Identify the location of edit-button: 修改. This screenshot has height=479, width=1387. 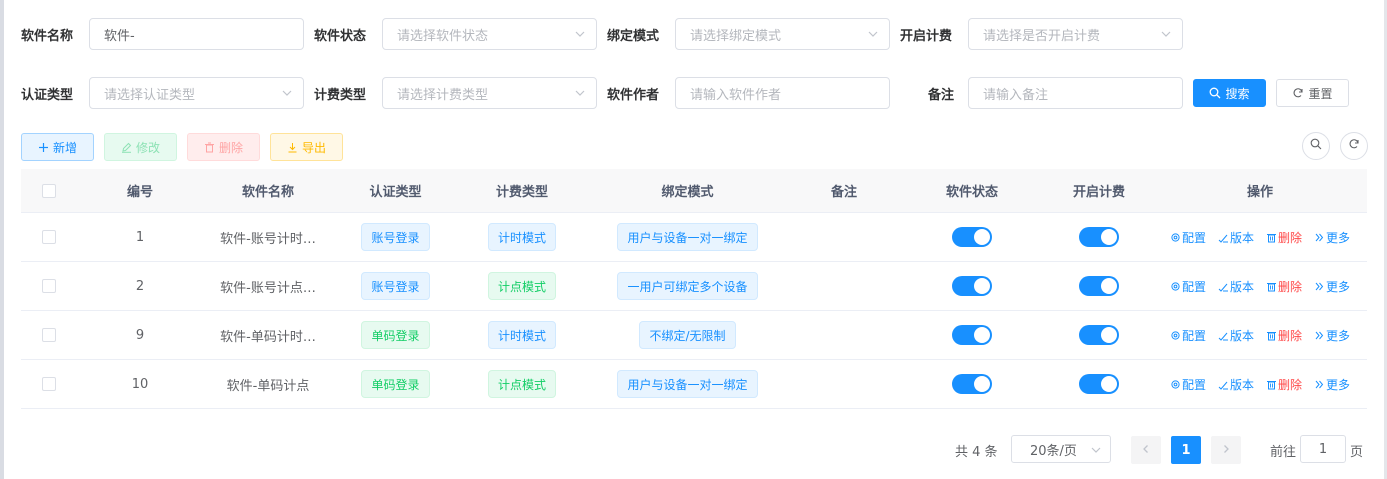
(140, 147).